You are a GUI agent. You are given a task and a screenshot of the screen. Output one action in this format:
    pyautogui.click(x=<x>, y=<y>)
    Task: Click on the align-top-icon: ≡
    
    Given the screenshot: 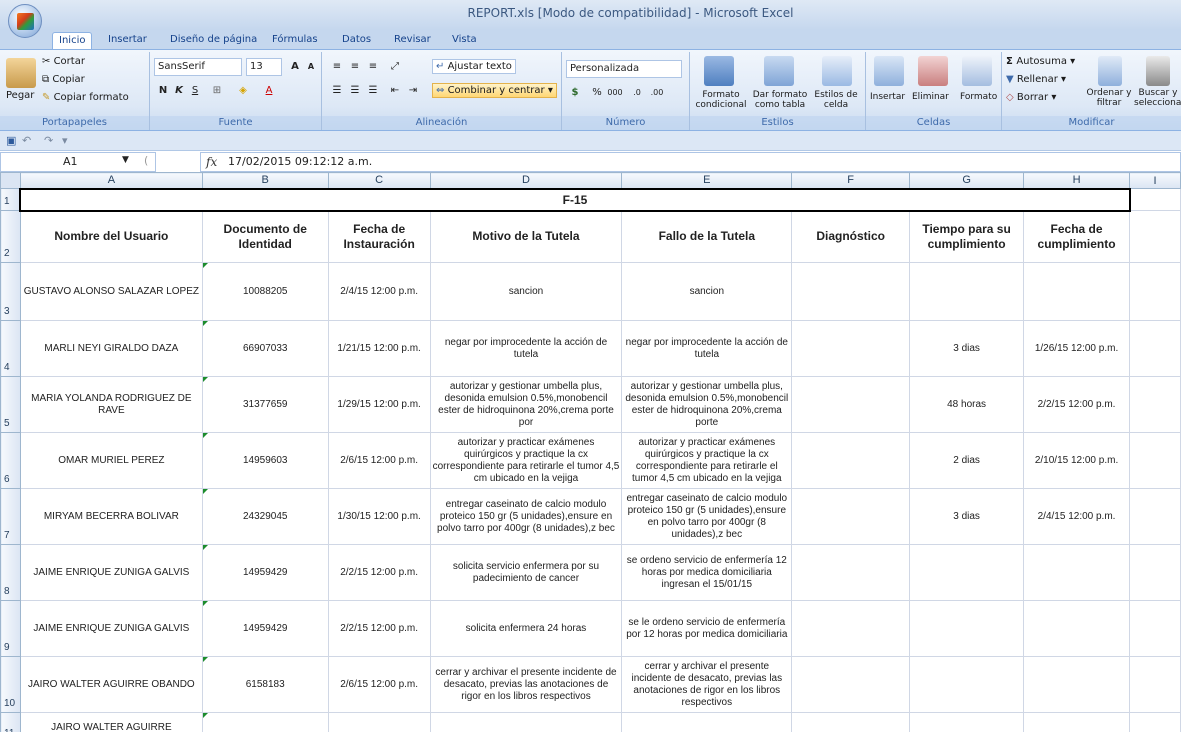 What is the action you would take?
    pyautogui.click(x=337, y=66)
    